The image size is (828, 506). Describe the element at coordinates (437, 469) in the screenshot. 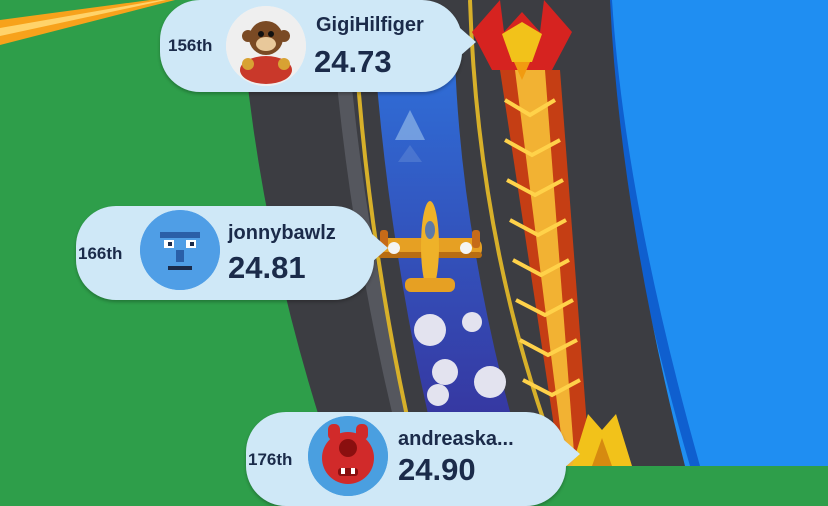

I see `race-time: 24.90` at that location.